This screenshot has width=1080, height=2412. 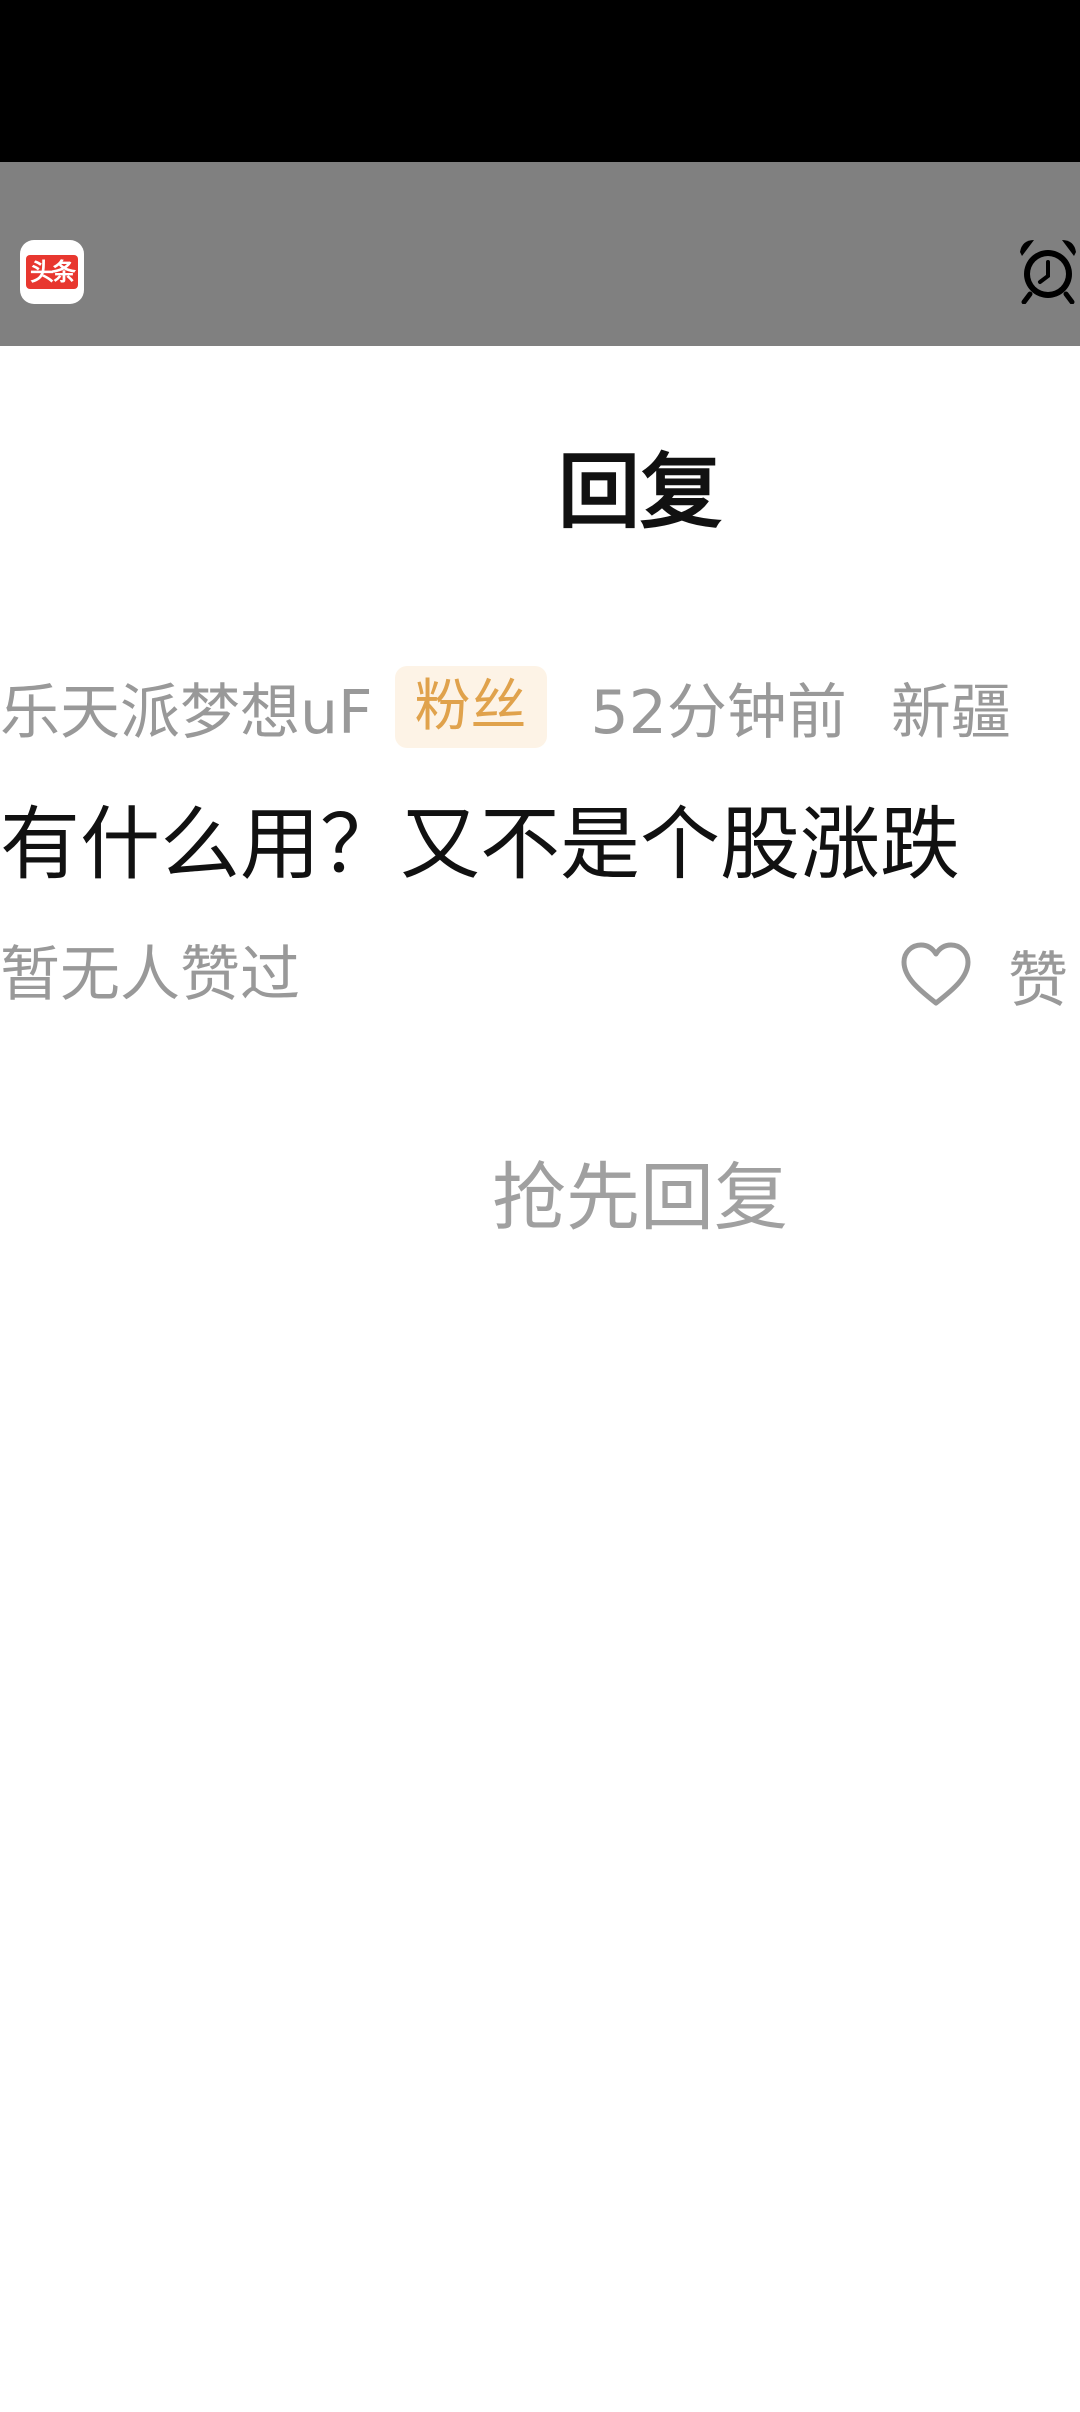 I want to click on alarm-clock-icon, so click(x=1048, y=270).